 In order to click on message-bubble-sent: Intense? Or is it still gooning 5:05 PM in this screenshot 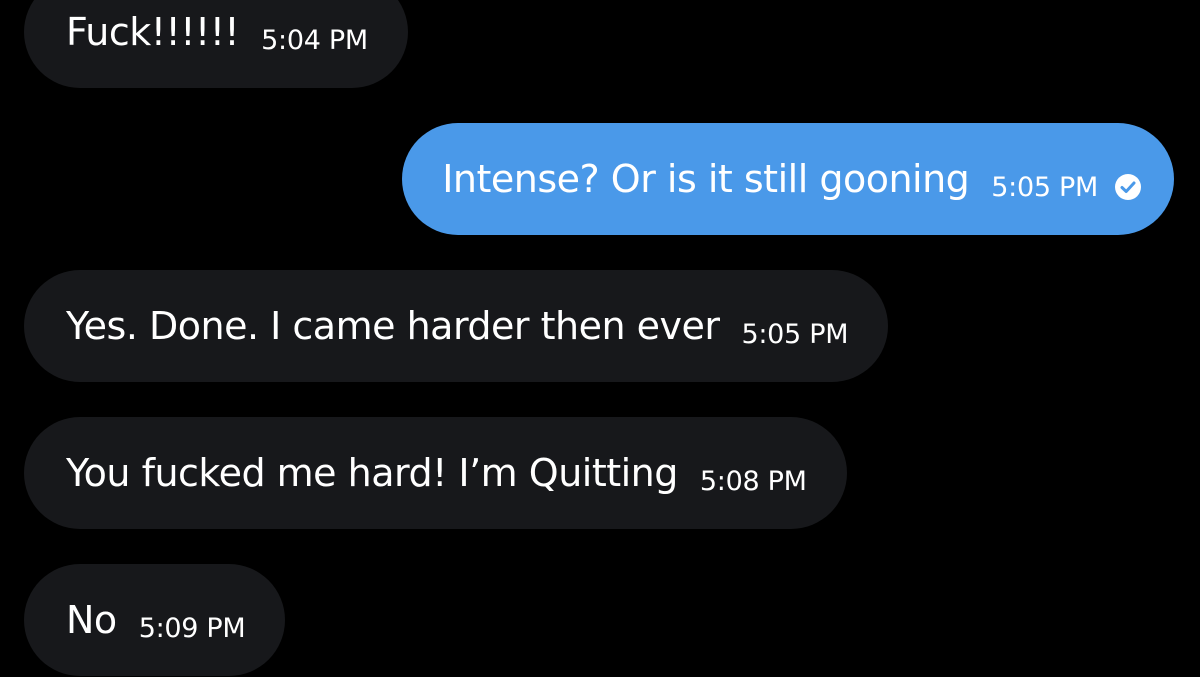, I will do `click(788, 179)`.